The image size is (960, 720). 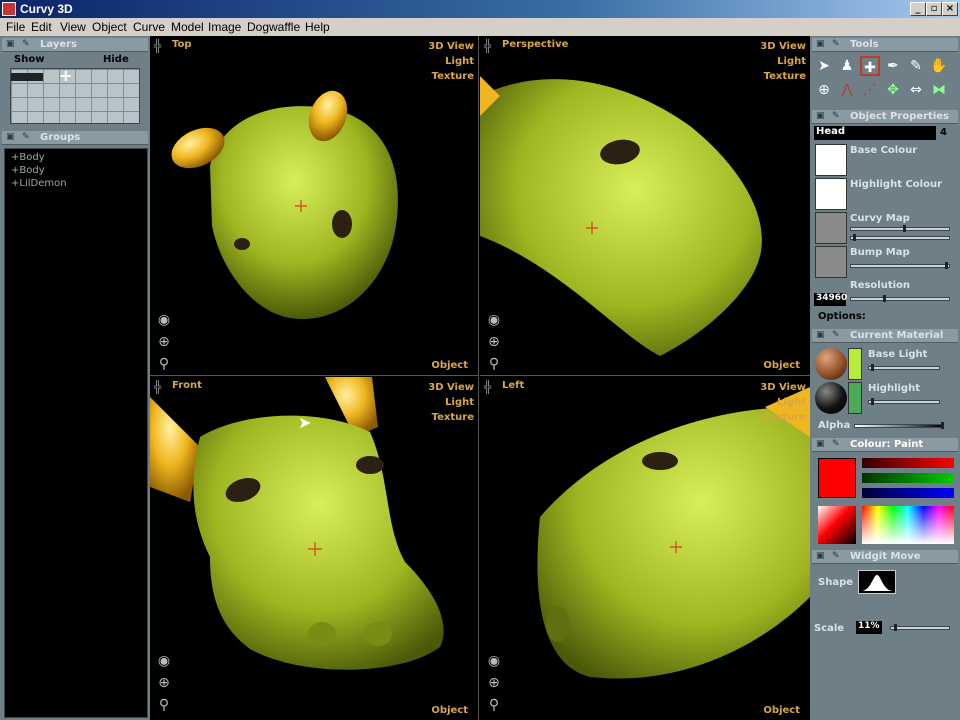 I want to click on brush-icon: ✎, so click(x=916, y=66).